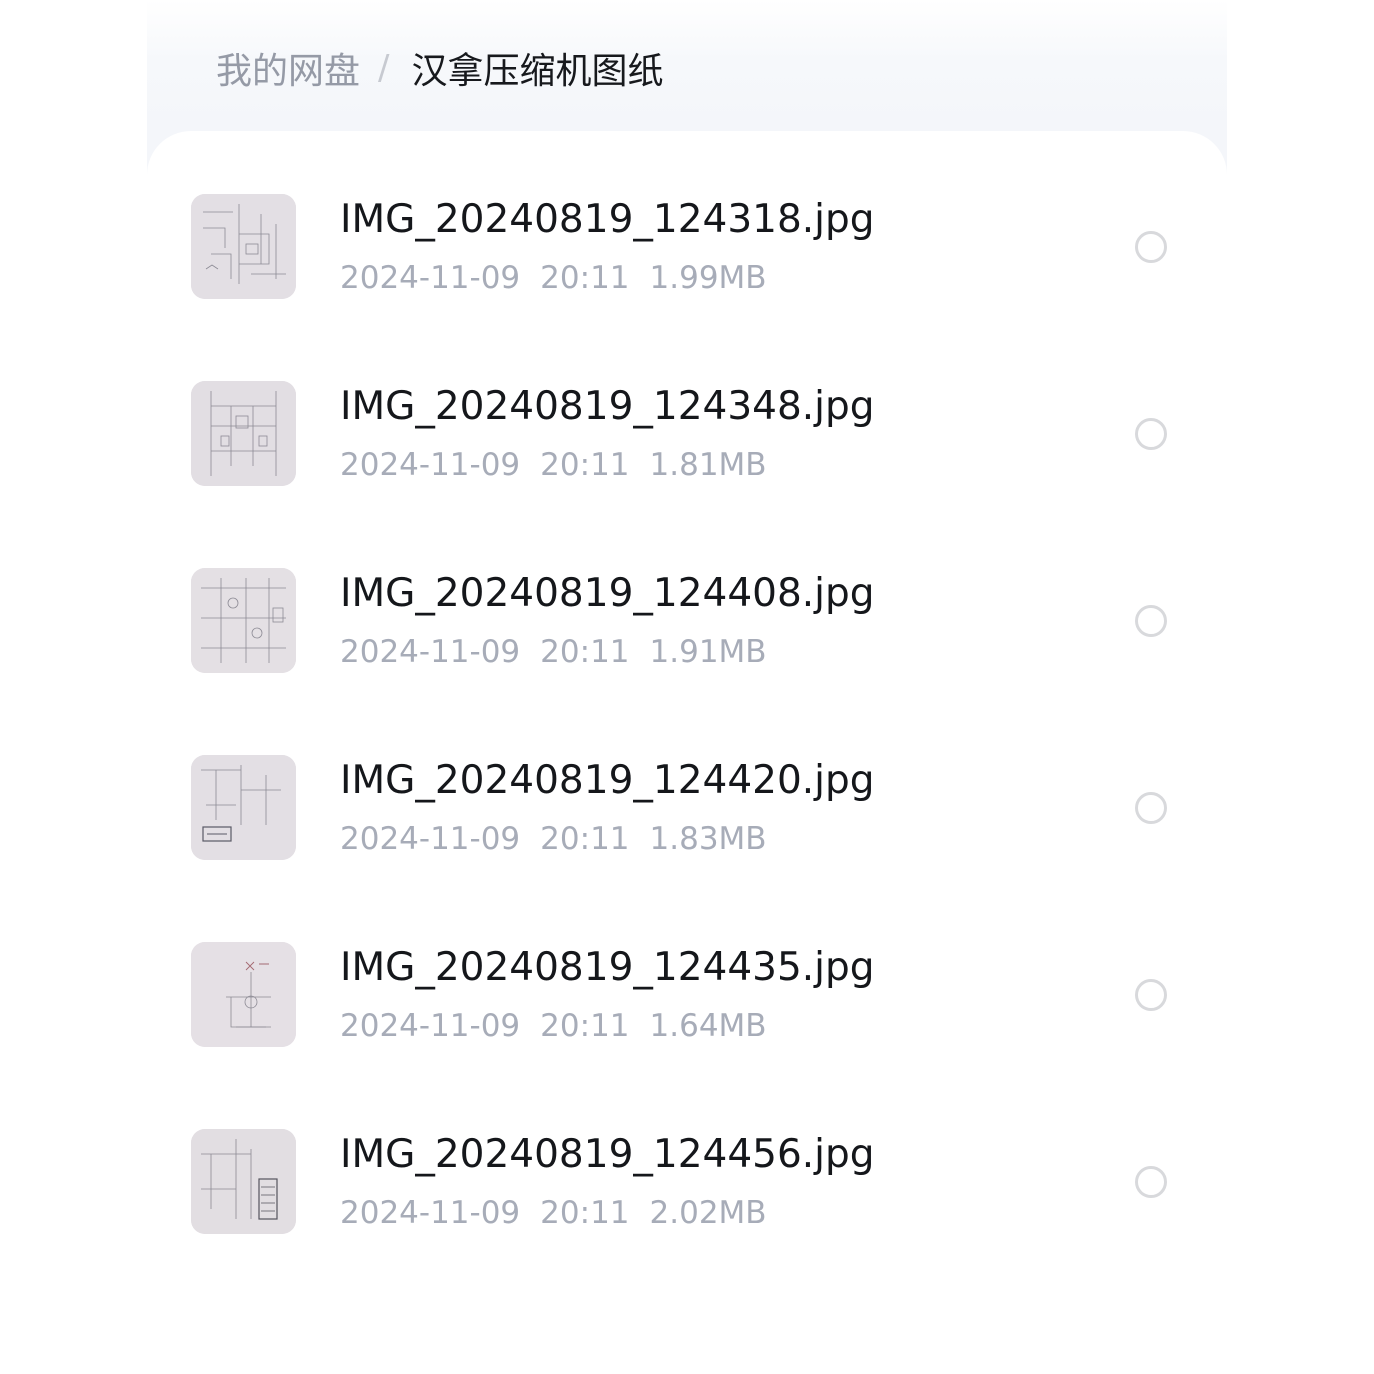 This screenshot has height=1374, width=1374. What do you see at coordinates (708, 652) in the screenshot?
I see `file-size: 1.91MB` at bounding box center [708, 652].